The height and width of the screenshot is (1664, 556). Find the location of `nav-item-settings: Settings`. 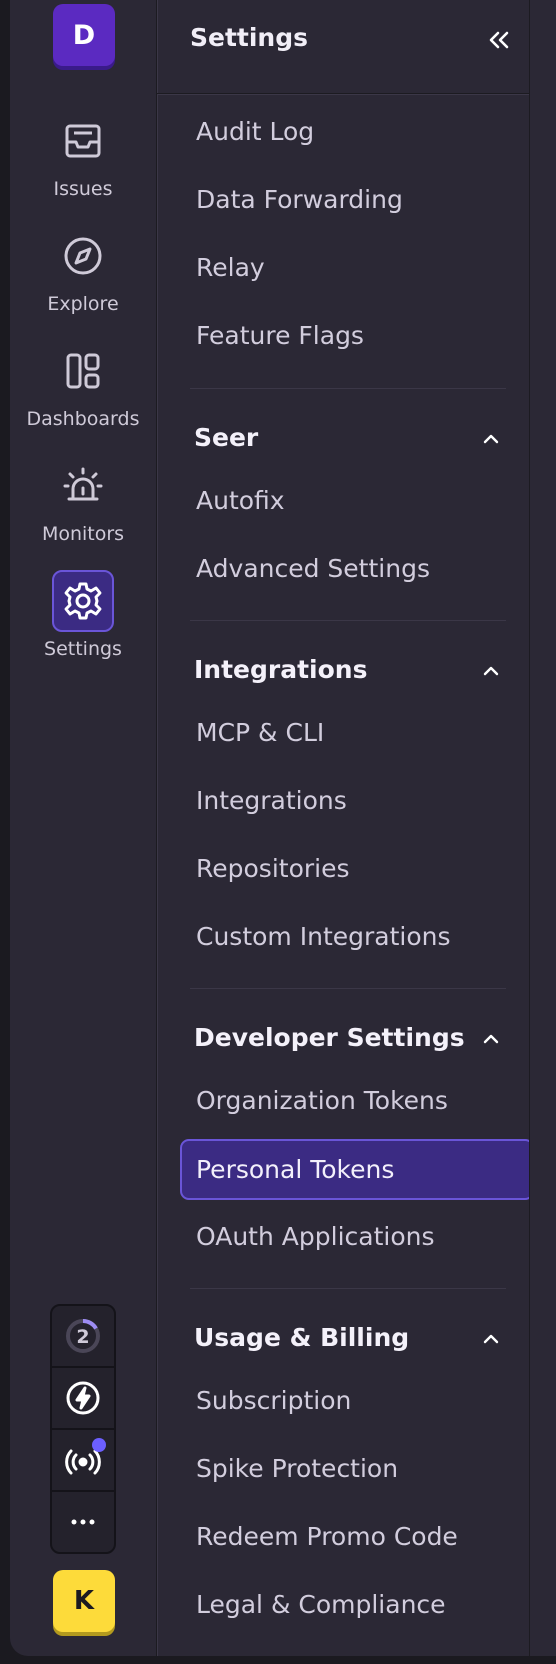

nav-item-settings: Settings is located at coordinates (83, 615).